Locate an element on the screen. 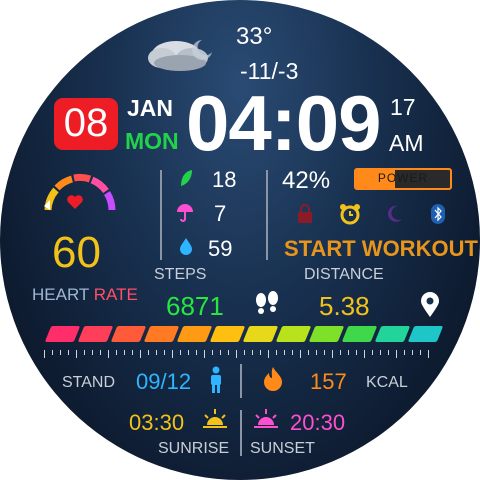 The width and height of the screenshot is (480, 480). footprints-icon is located at coordinates (267, 304).